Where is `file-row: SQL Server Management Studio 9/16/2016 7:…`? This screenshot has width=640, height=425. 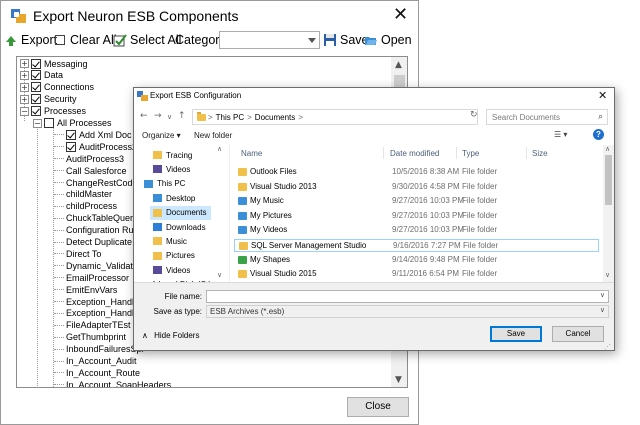 file-row: SQL Server Management Studio 9/16/2016 7:… is located at coordinates (416, 245).